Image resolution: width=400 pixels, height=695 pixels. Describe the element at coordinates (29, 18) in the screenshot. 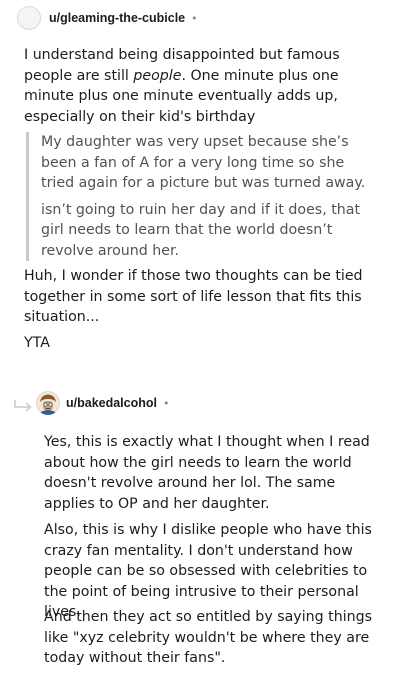

I see `default-avatar-icon` at that location.